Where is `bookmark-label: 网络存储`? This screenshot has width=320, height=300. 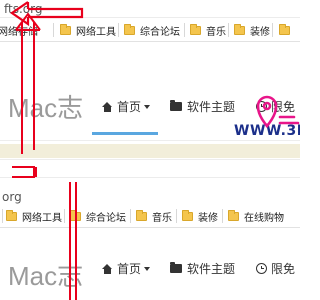
bookmark-label: 网络存储 is located at coordinates (19, 32).